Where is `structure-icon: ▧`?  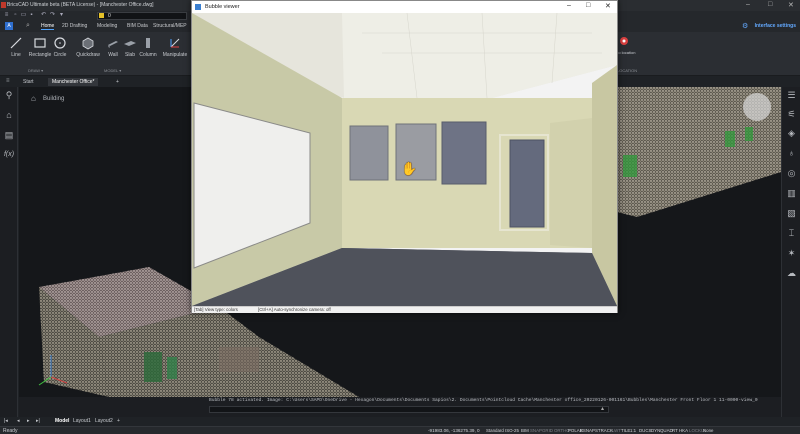
structure-icon: ▧ is located at coordinates (791, 213).